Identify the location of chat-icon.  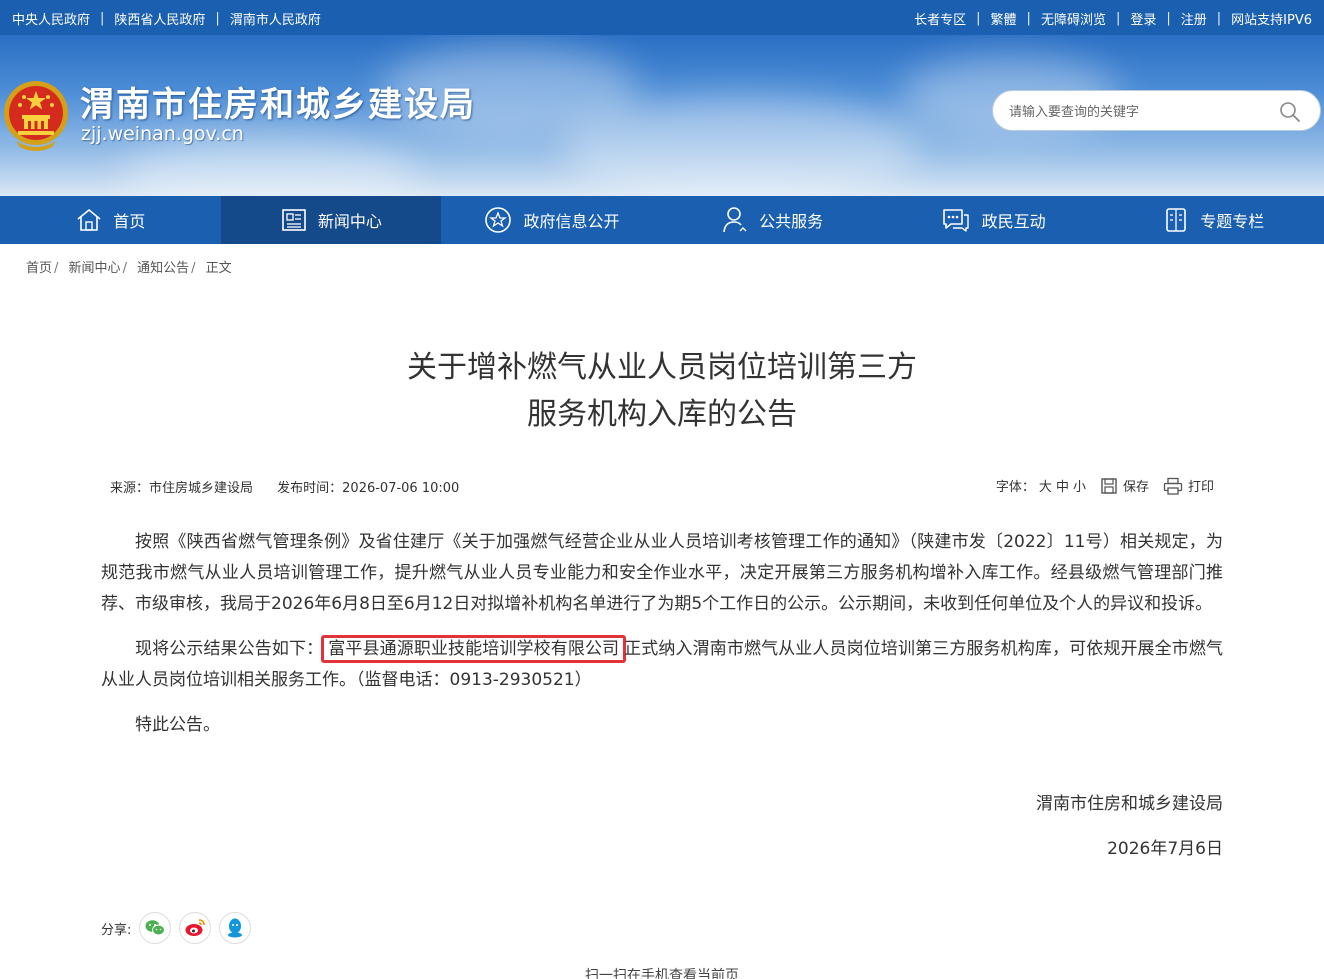
(955, 220).